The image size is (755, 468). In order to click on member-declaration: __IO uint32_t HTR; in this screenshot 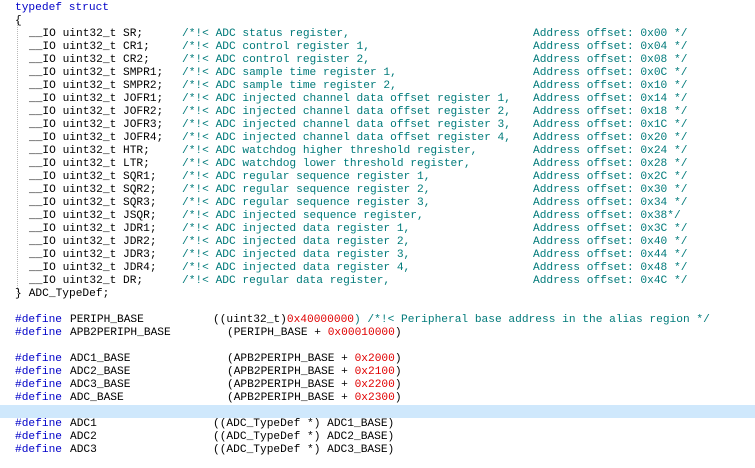, I will do `click(89, 151)`.